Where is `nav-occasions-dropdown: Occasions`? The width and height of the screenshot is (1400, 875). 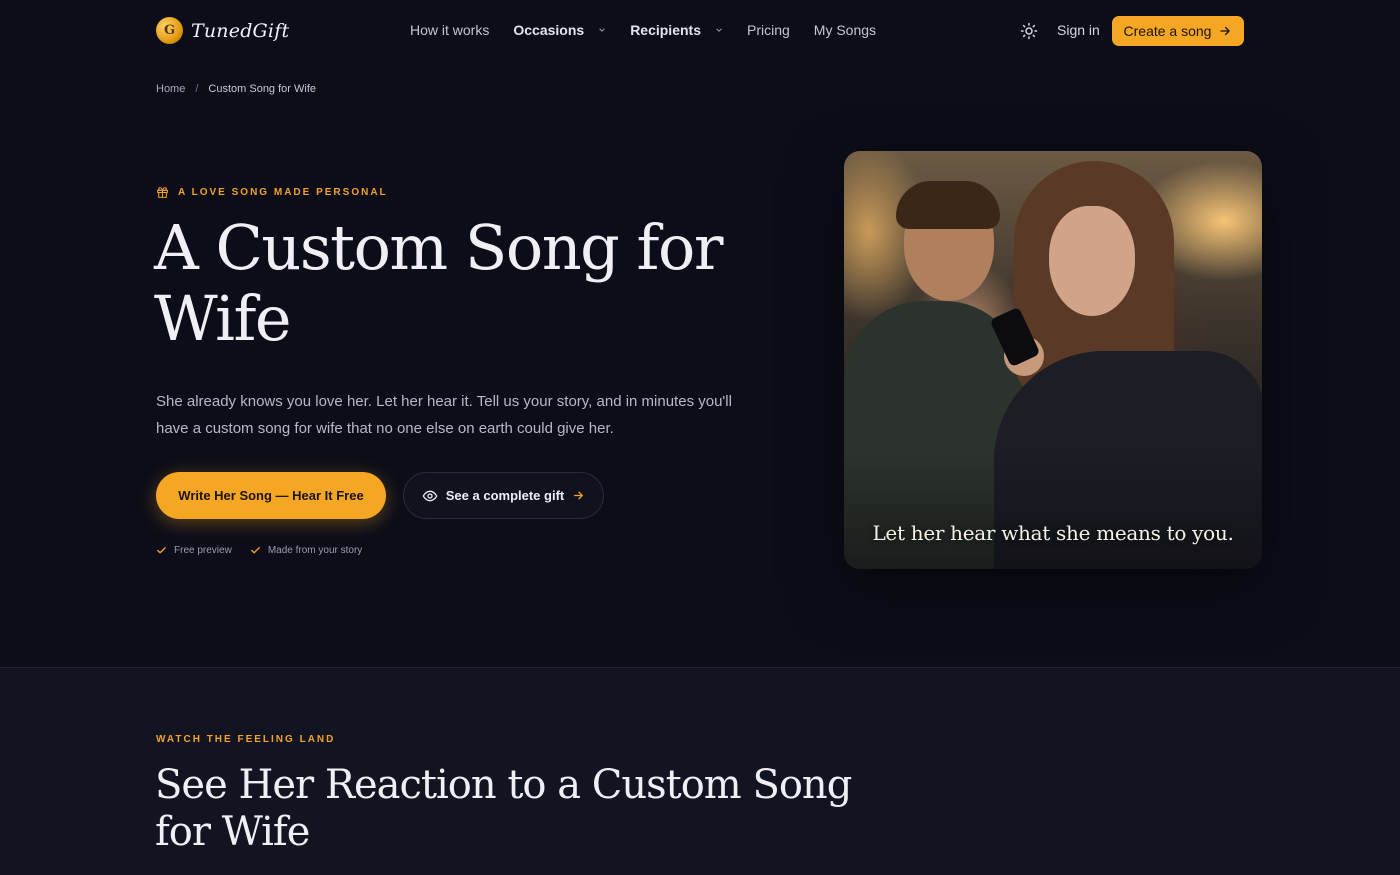 nav-occasions-dropdown: Occasions is located at coordinates (559, 30).